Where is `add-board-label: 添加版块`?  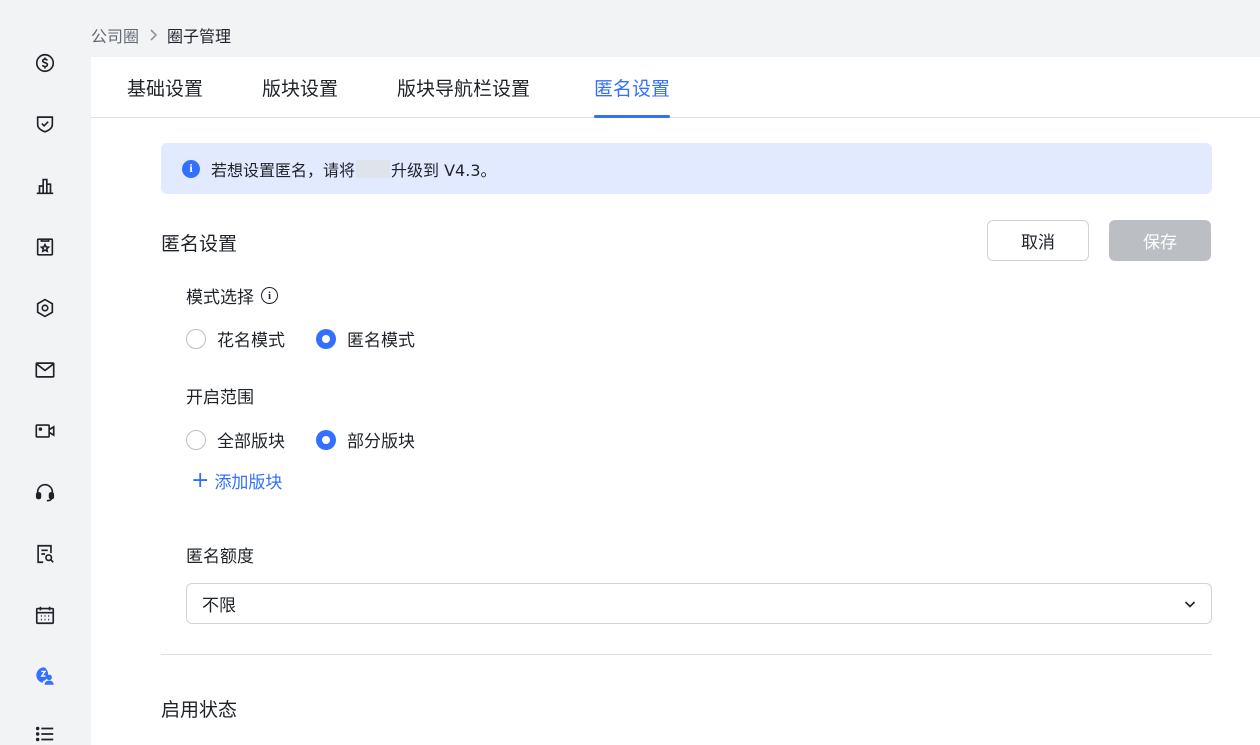 add-board-label: 添加版块 is located at coordinates (248, 483).